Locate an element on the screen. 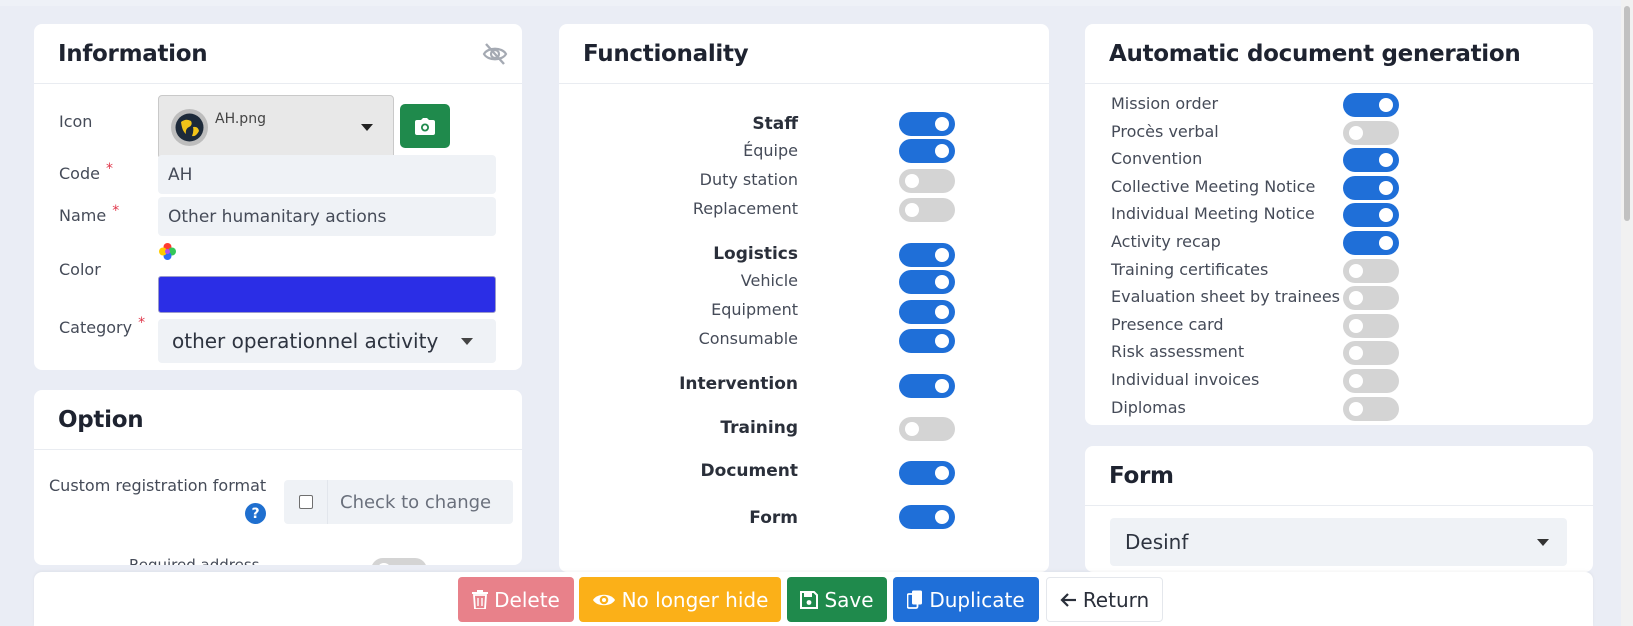 This screenshot has height=626, width=1633. custom-format-checkbox-wrap is located at coordinates (306, 502).